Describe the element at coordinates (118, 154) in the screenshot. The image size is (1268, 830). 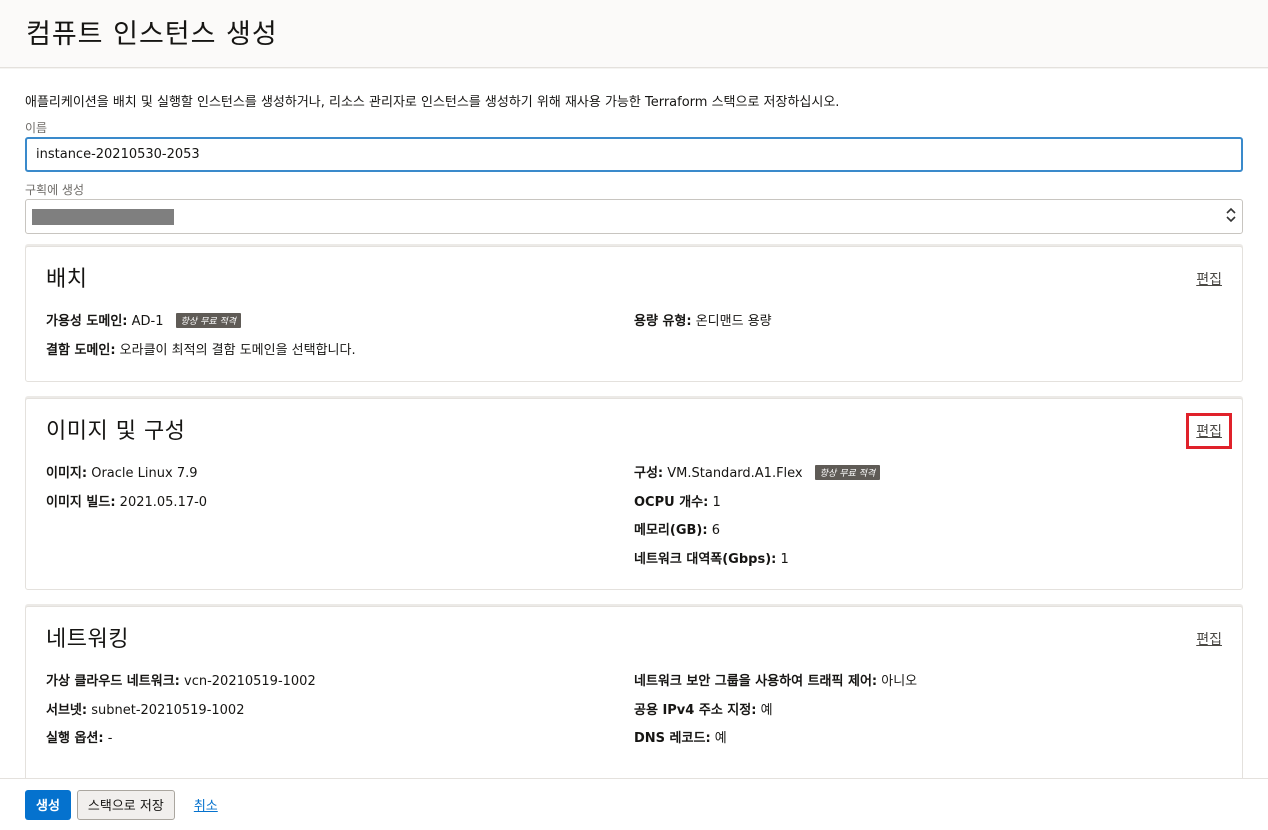
I see `name-input-value: instance-20210530-2053` at that location.